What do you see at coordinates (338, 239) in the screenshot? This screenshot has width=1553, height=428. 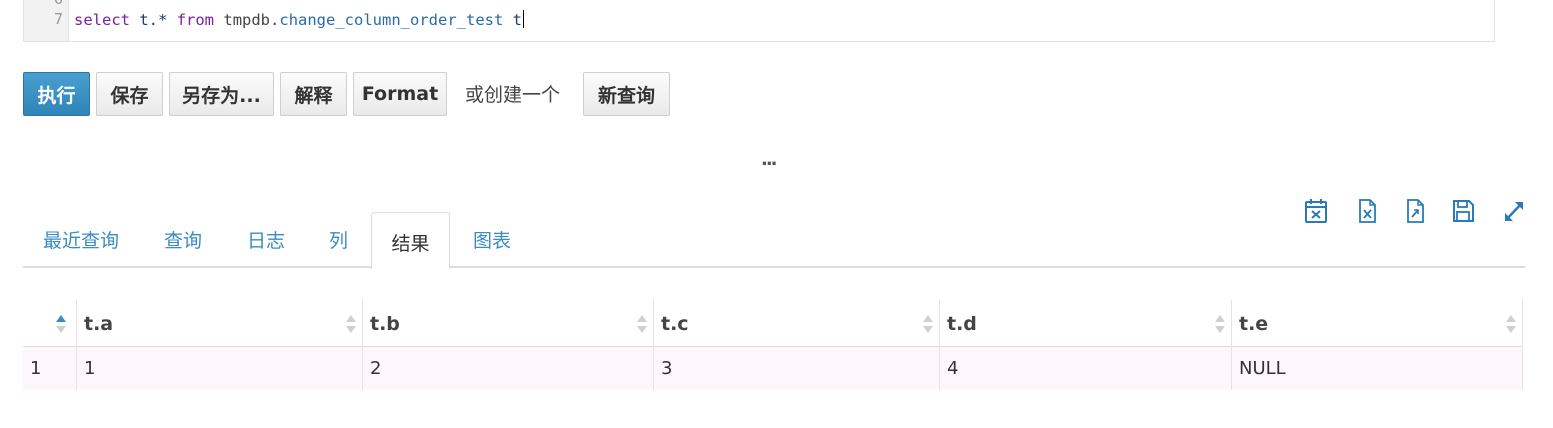 I see `tab-columns: 列` at bounding box center [338, 239].